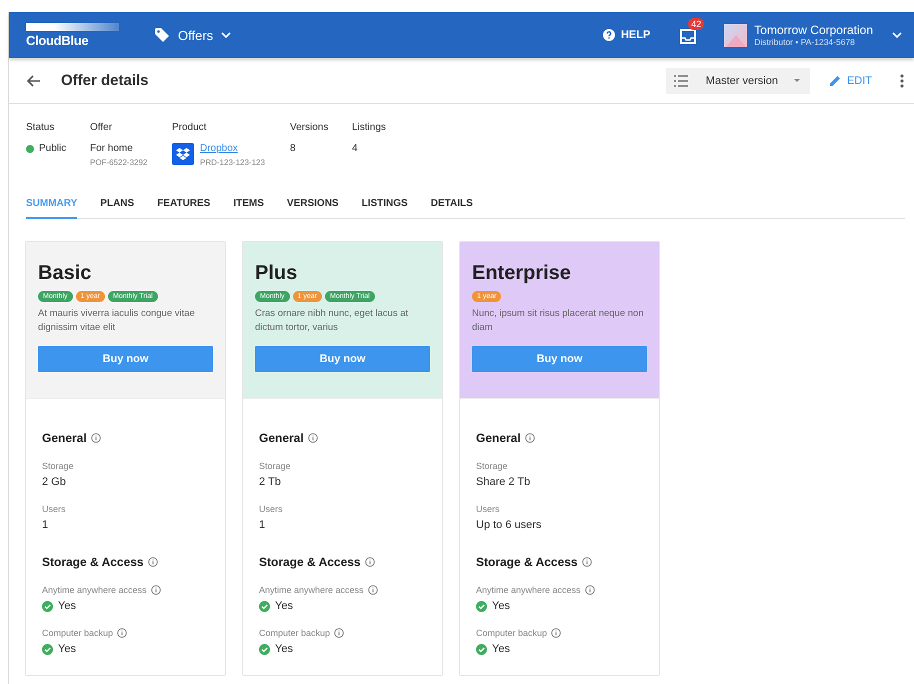  Describe the element at coordinates (232, 162) in the screenshot. I see `product-id: PRD-123-123-123` at that location.